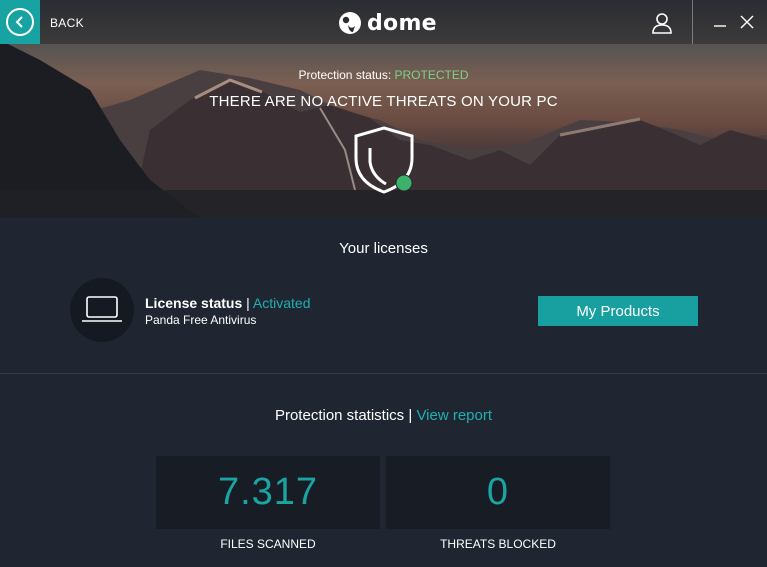 This screenshot has width=767, height=567. I want to click on back-button, so click(20, 22).